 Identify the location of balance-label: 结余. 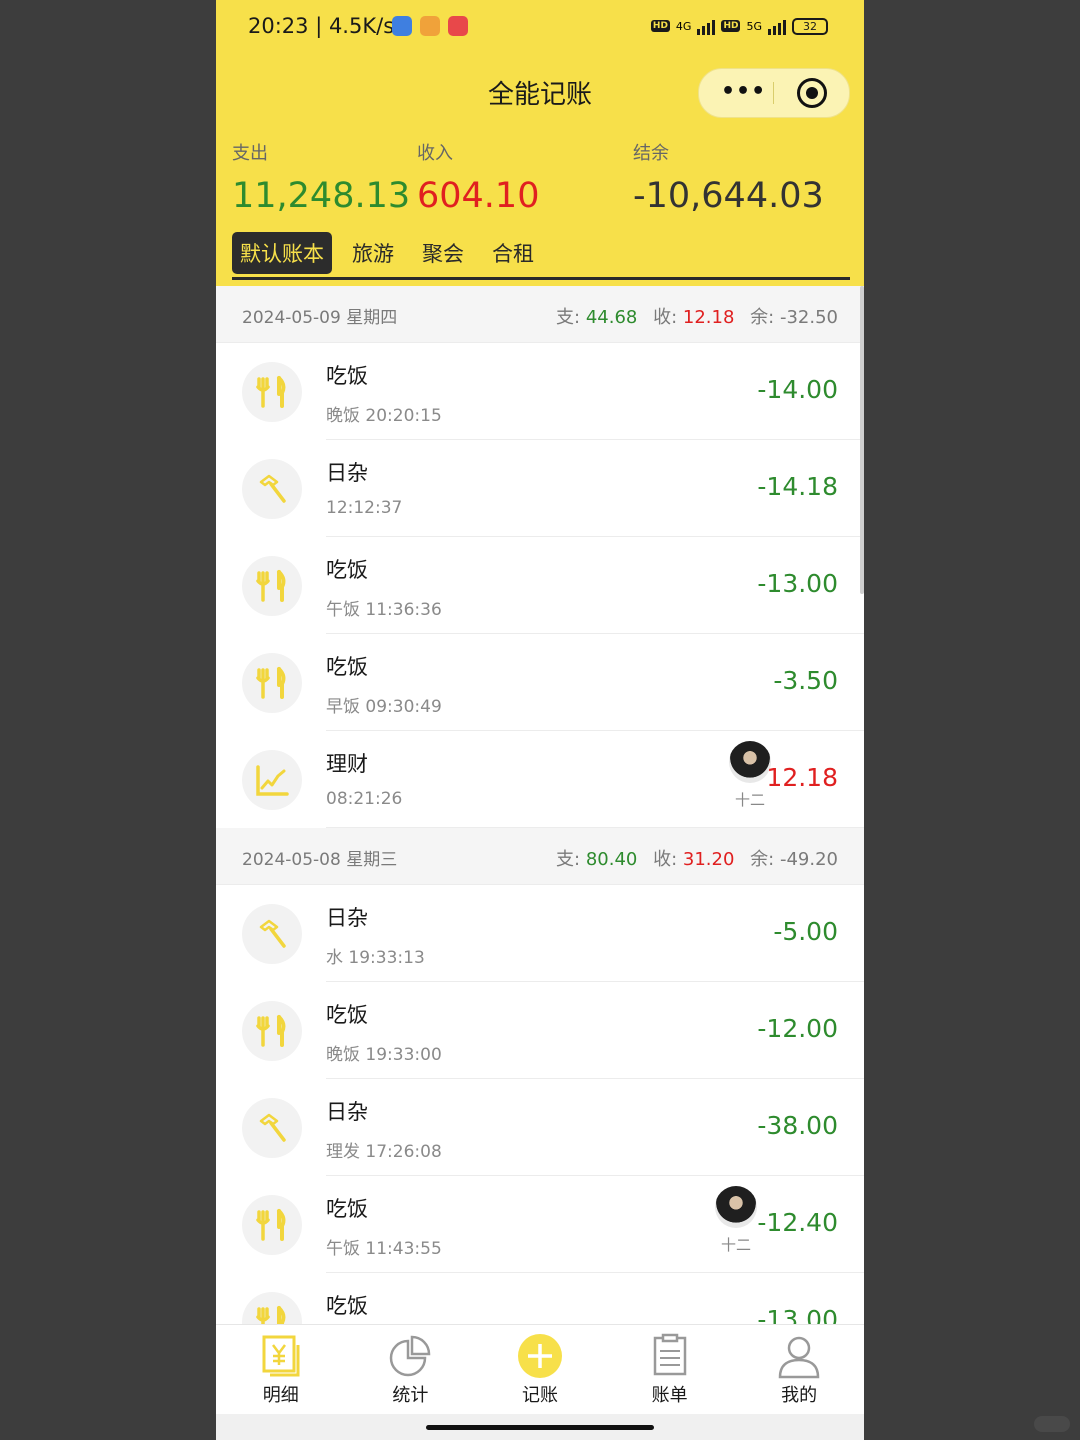
(651, 153).